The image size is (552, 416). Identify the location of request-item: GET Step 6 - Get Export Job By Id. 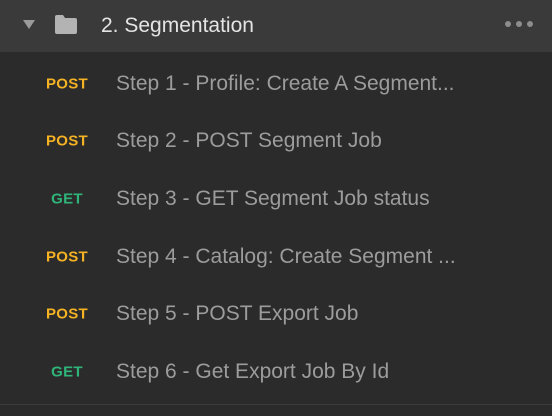
(276, 372).